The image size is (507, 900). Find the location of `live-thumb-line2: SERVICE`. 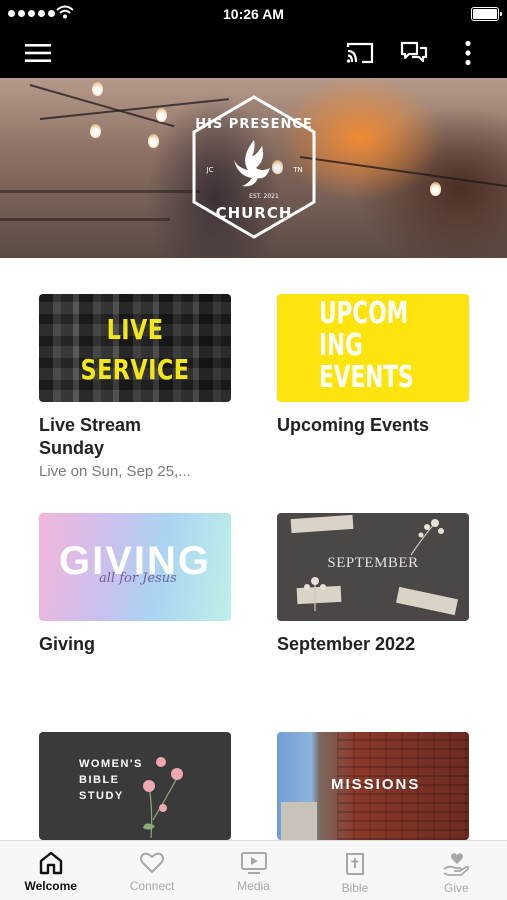

live-thumb-line2: SERVICE is located at coordinates (135, 369).